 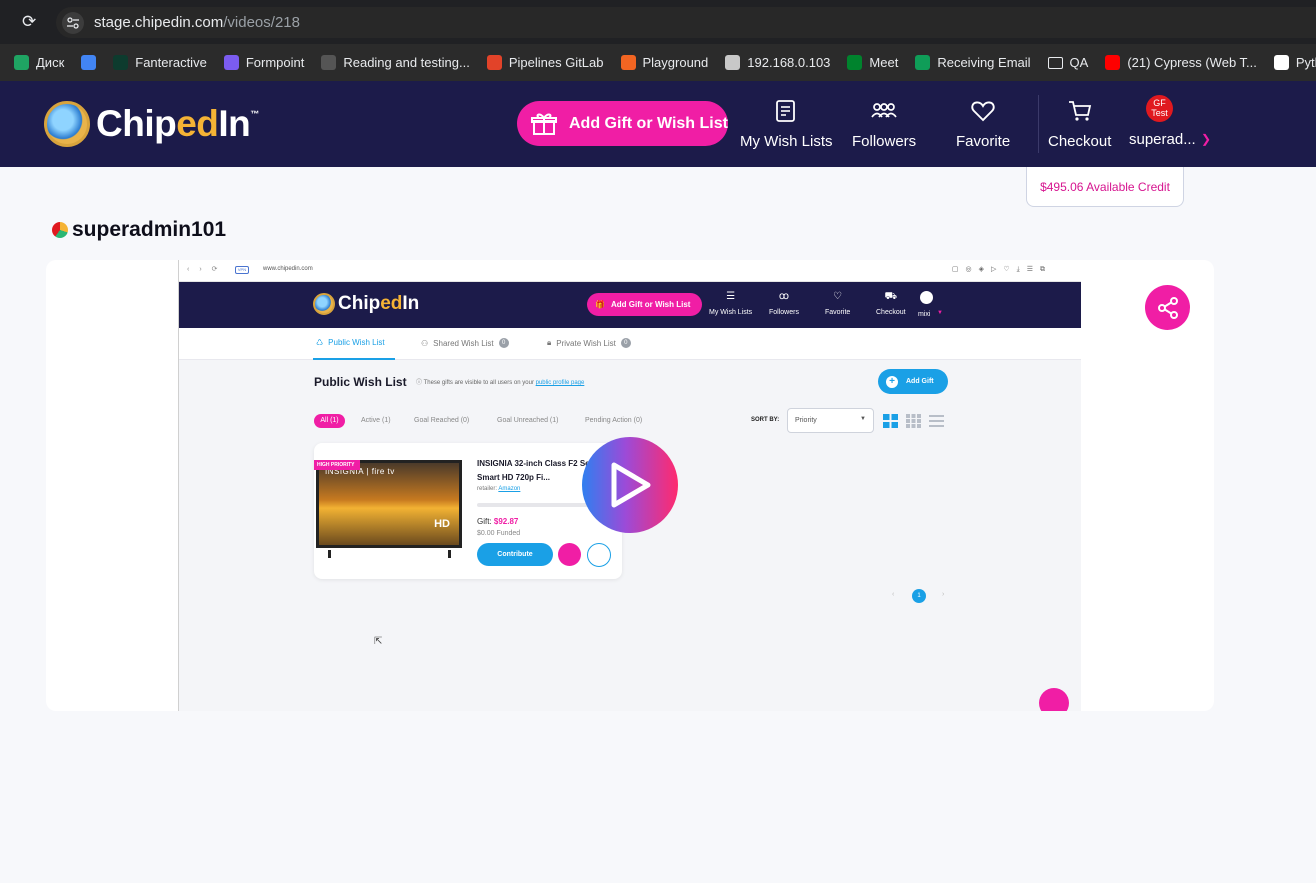 I want to click on bookmark-item: QA, so click(x=1068, y=62).